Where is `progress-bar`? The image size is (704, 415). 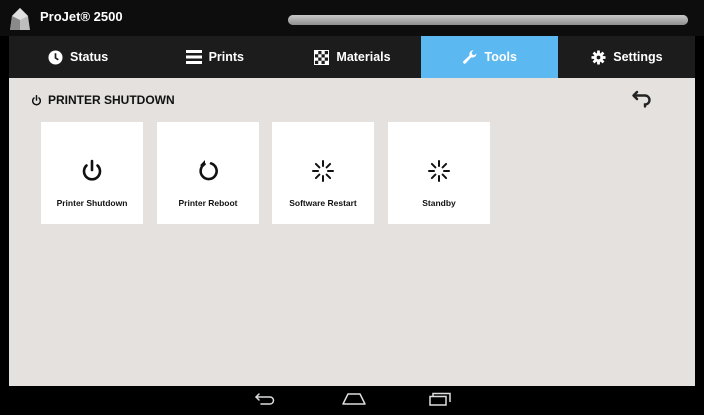 progress-bar is located at coordinates (488, 20).